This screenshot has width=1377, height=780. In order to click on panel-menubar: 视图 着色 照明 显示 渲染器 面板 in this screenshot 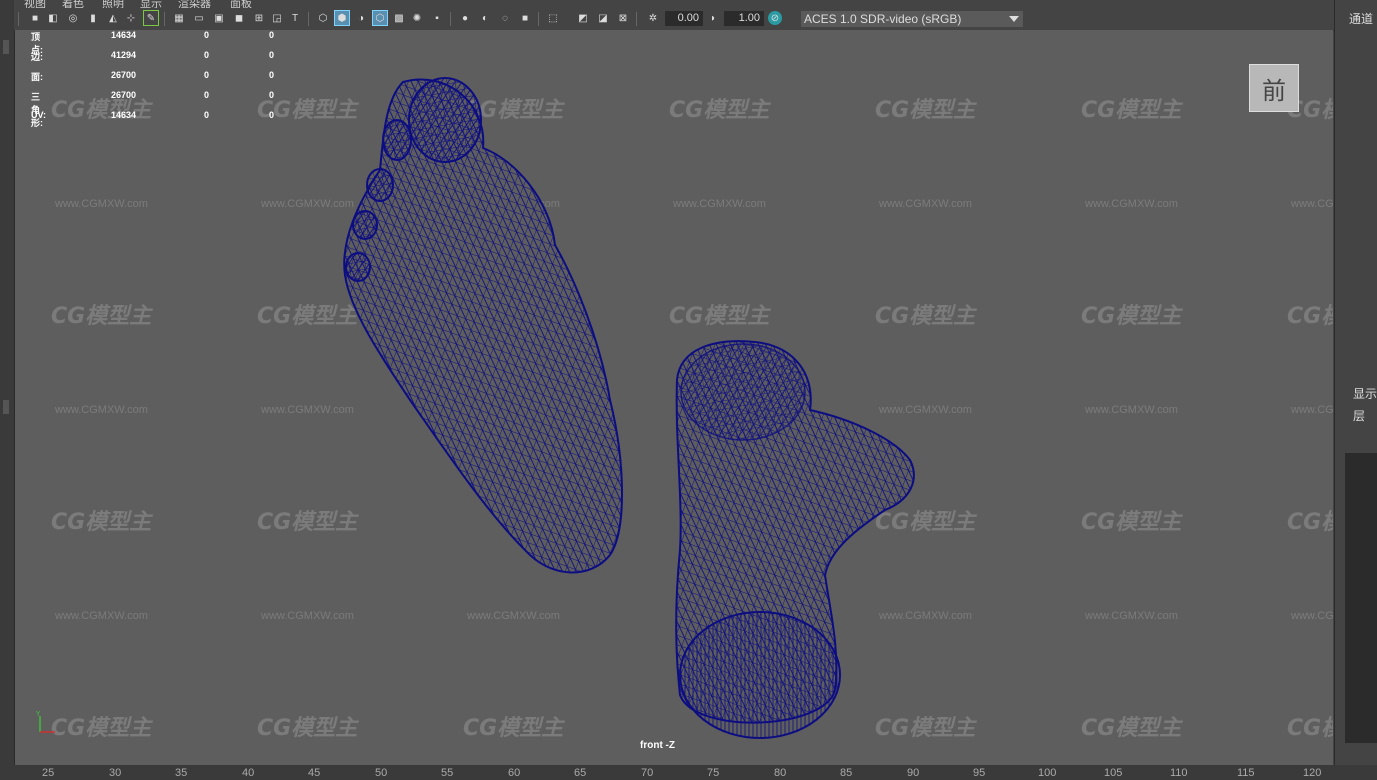, I will do `click(674, 4)`.